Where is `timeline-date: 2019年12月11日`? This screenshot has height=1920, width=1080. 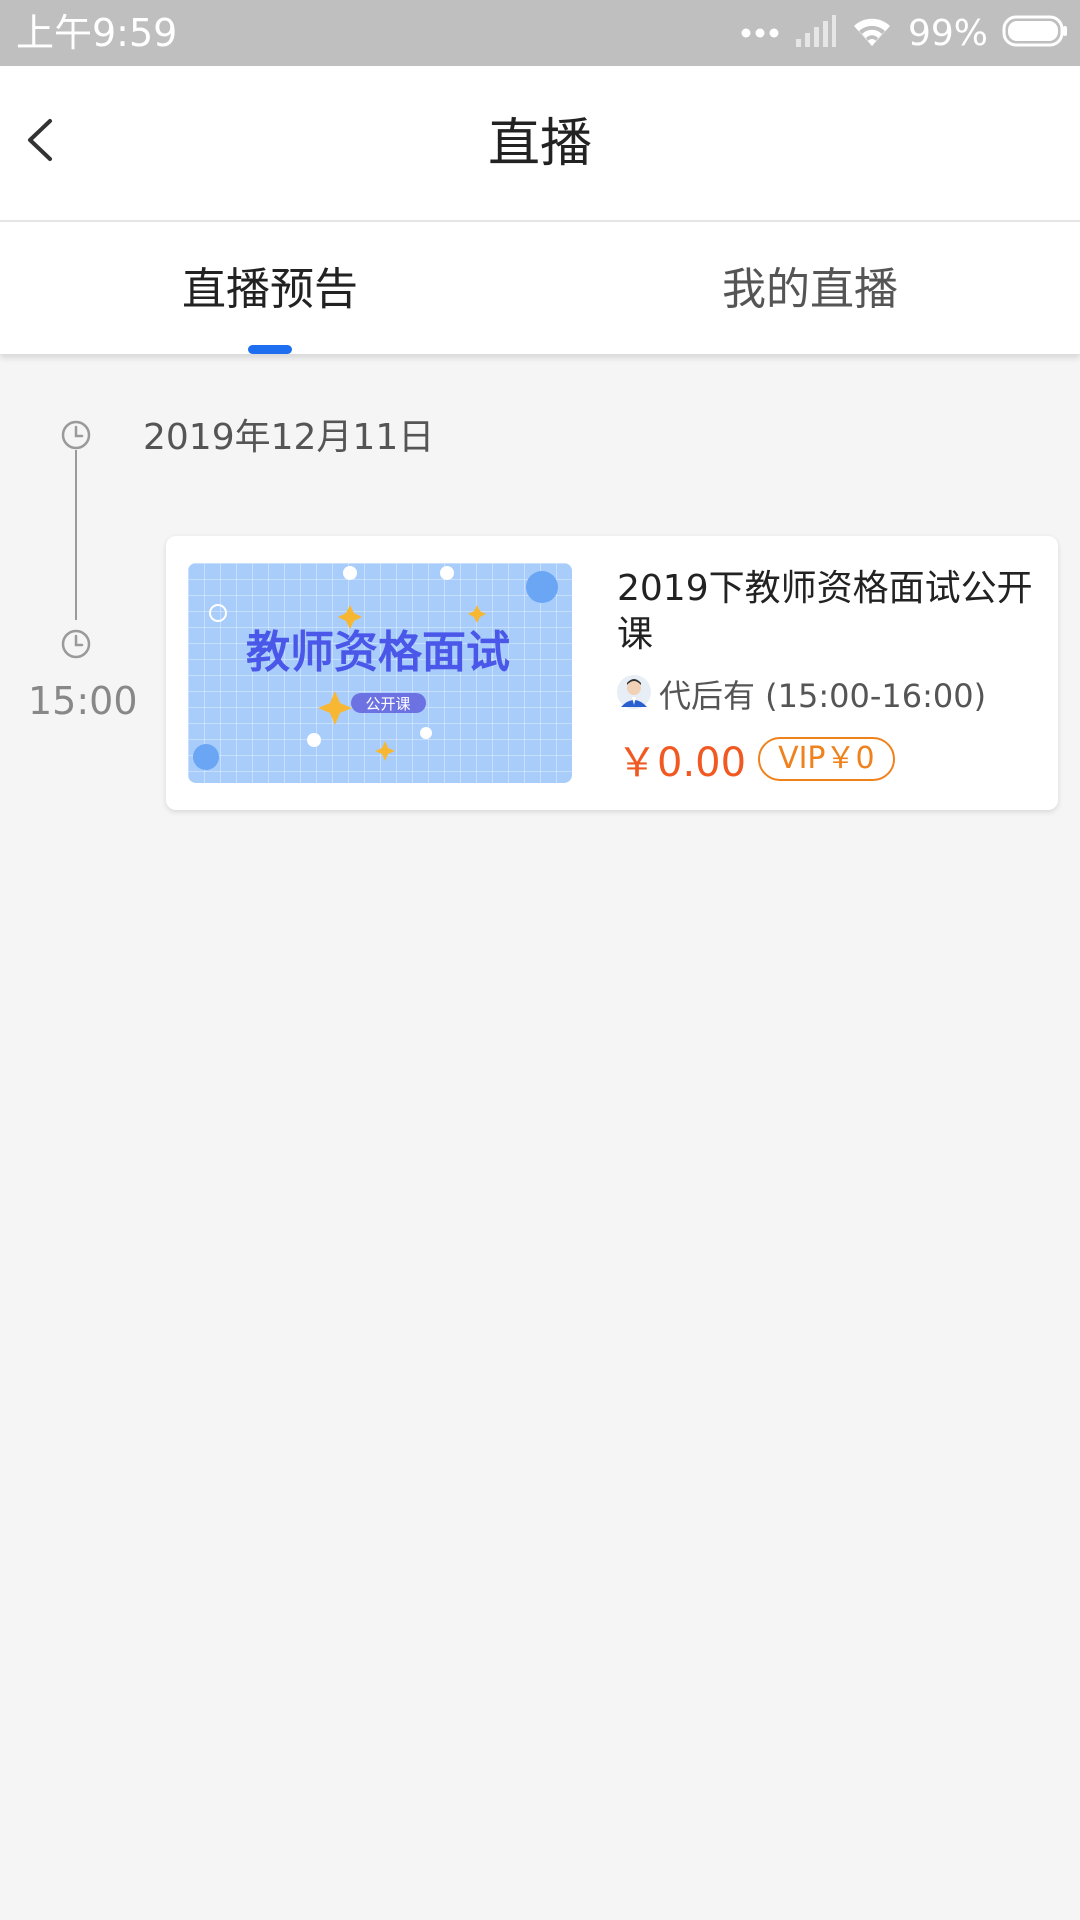 timeline-date: 2019年12月11日 is located at coordinates (289, 437).